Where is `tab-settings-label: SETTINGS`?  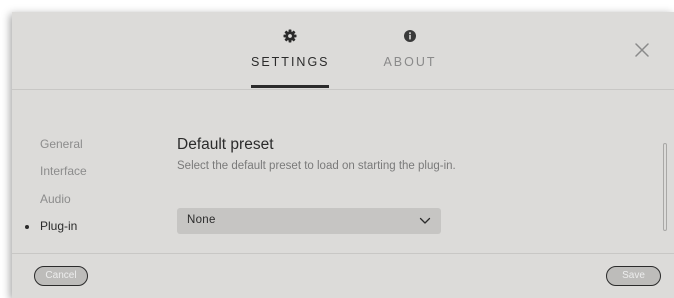
tab-settings-label: SETTINGS is located at coordinates (290, 62).